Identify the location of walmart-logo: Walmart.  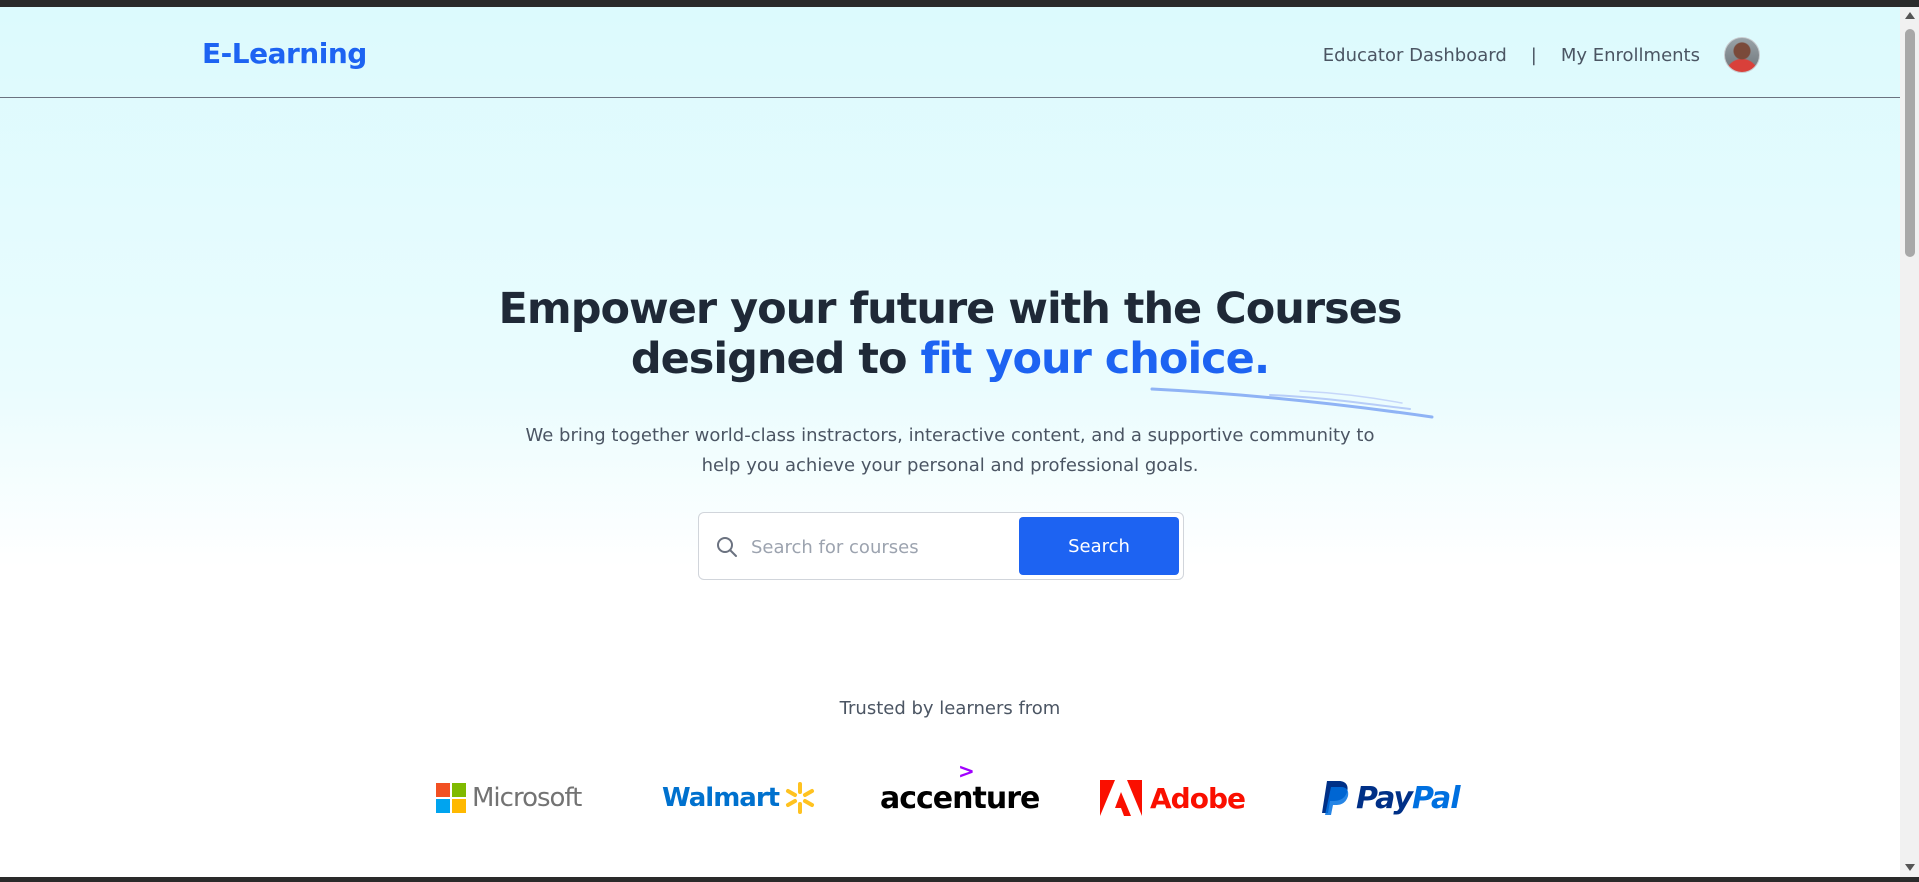
(739, 798).